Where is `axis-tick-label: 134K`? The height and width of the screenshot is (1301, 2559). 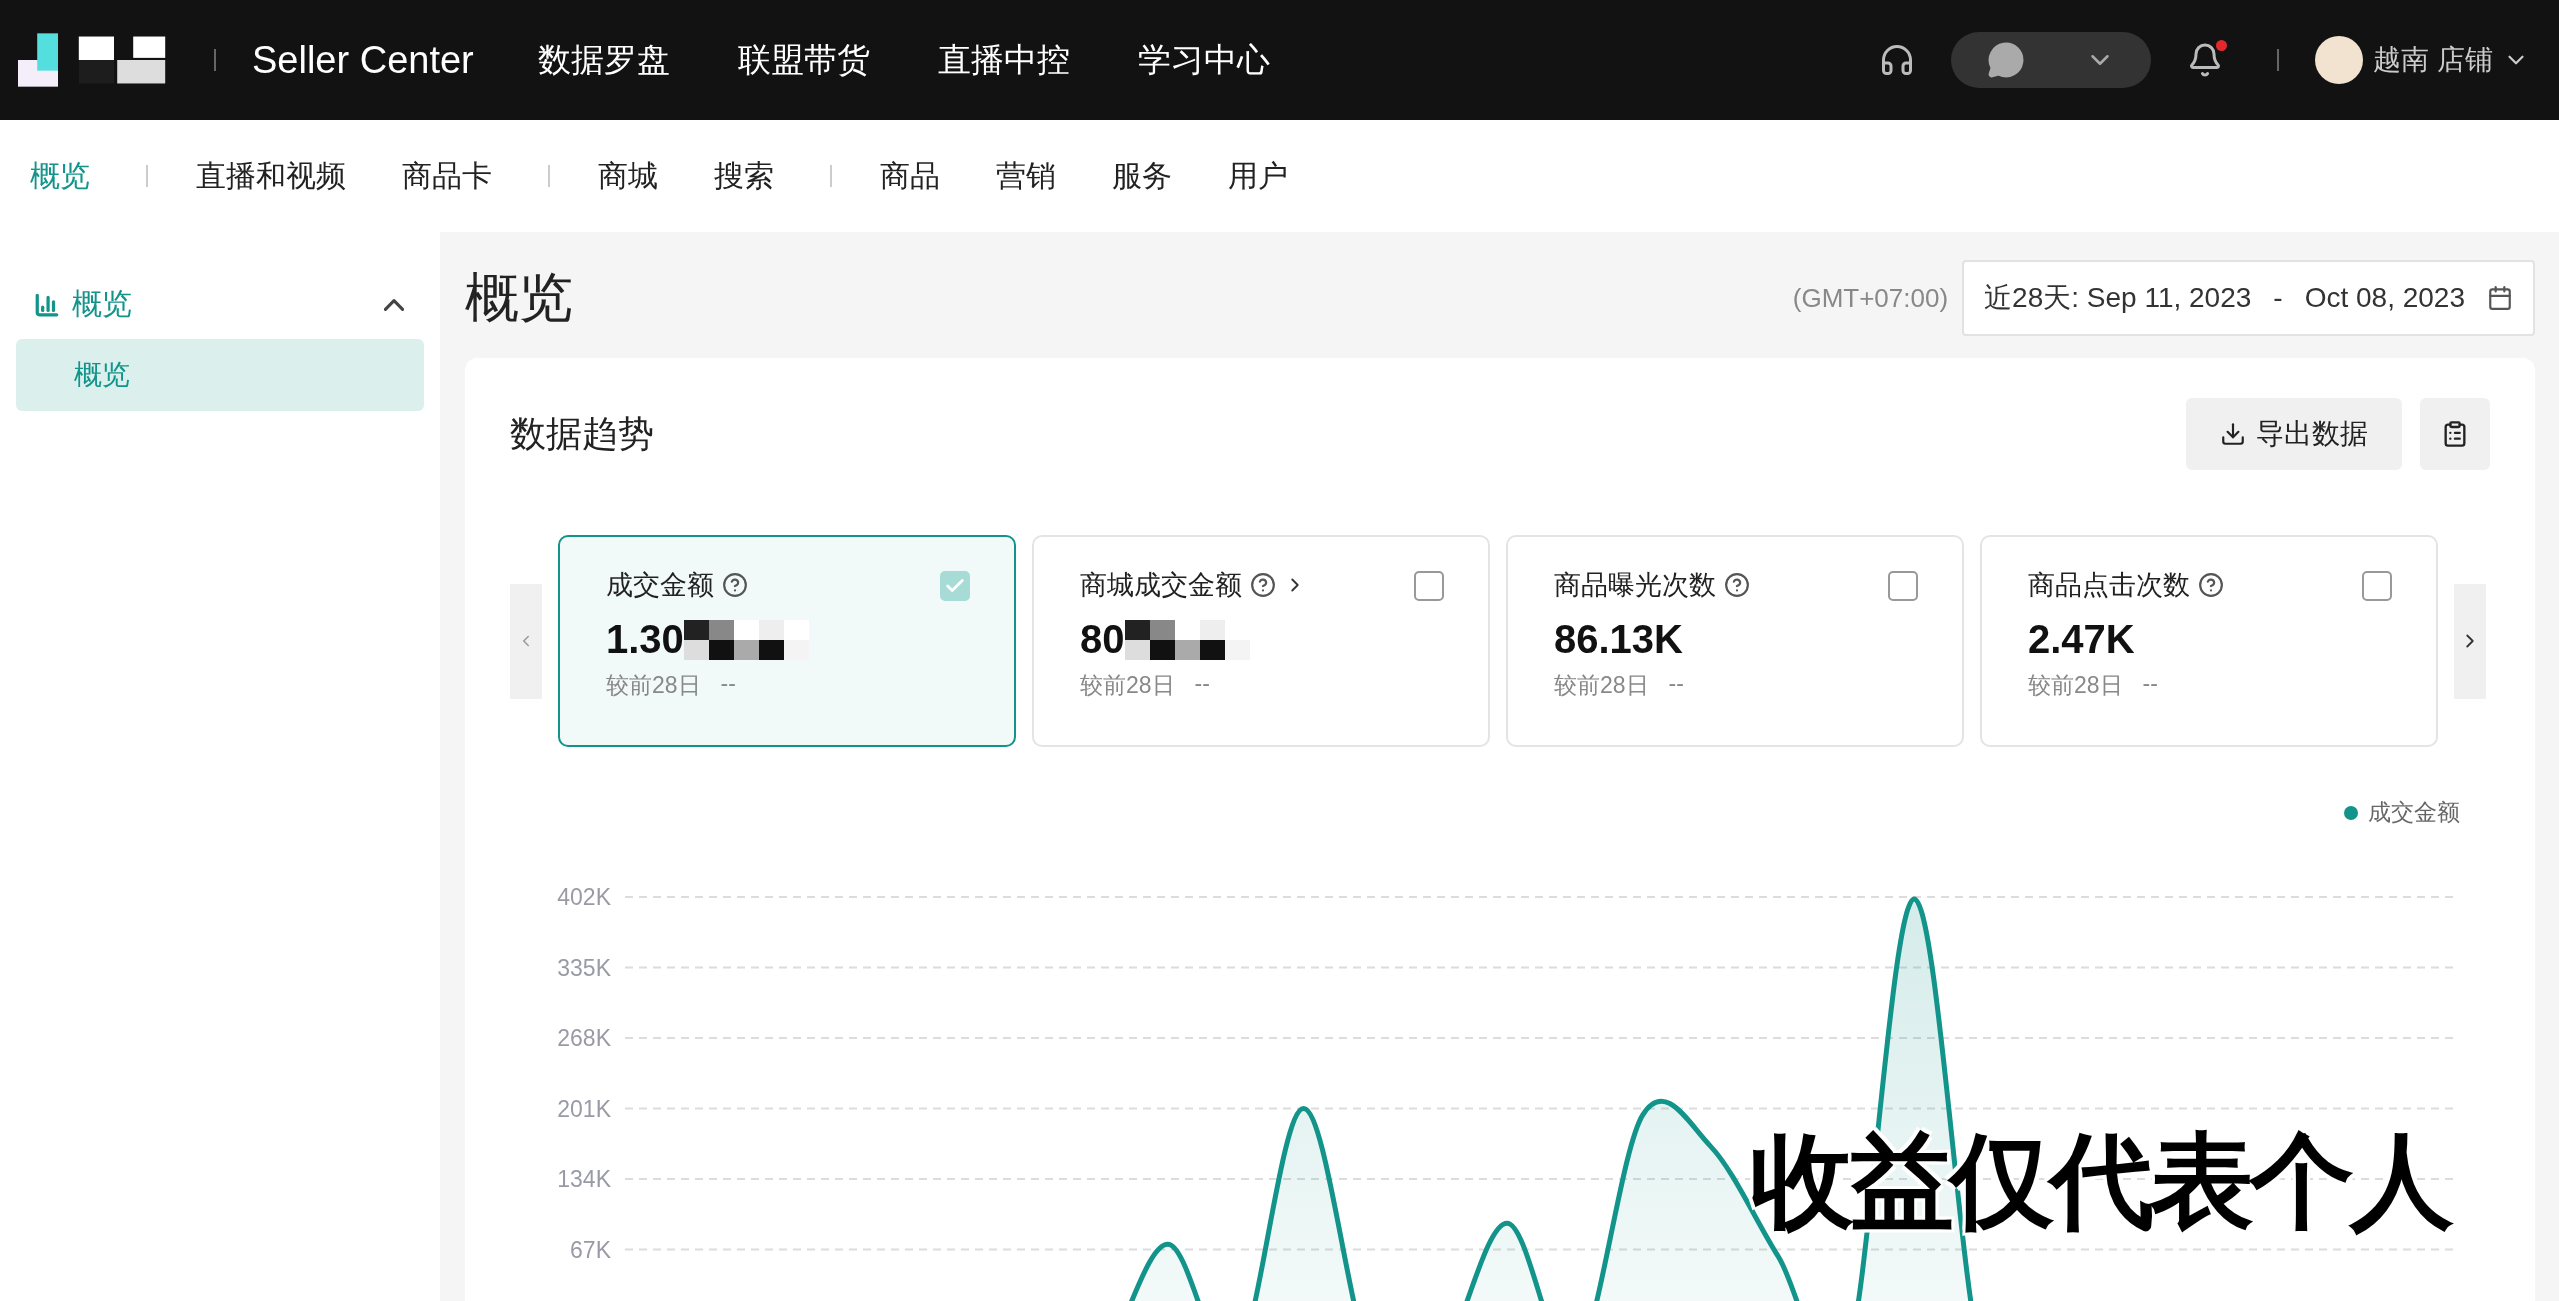 axis-tick-label: 134K is located at coordinates (584, 1179).